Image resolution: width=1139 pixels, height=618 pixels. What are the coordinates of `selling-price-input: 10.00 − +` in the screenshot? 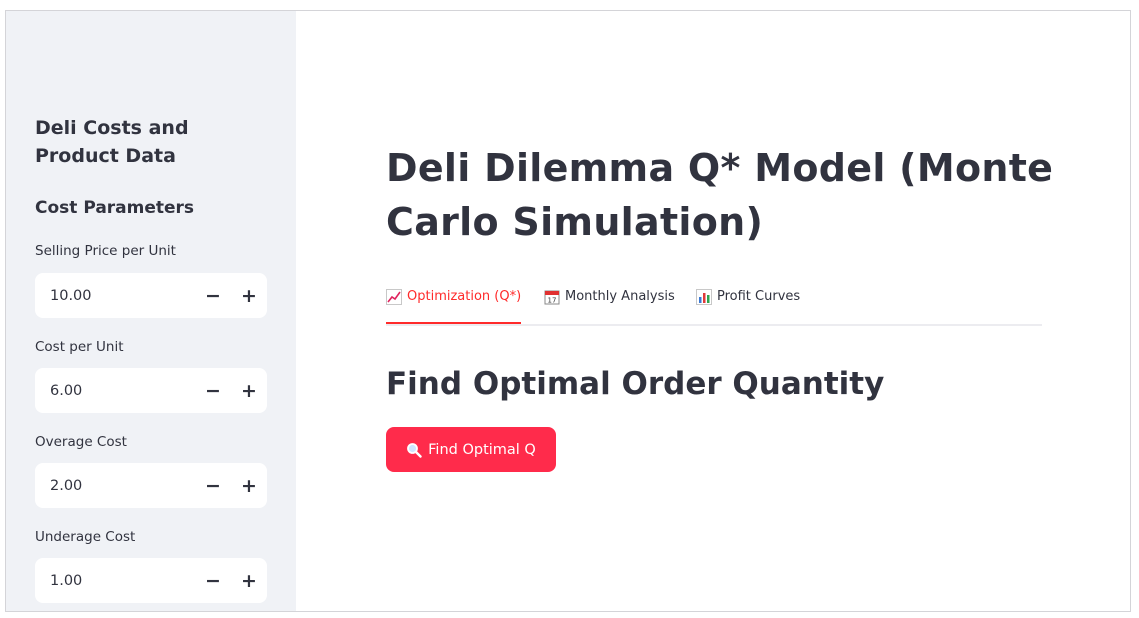 It's located at (151, 295).